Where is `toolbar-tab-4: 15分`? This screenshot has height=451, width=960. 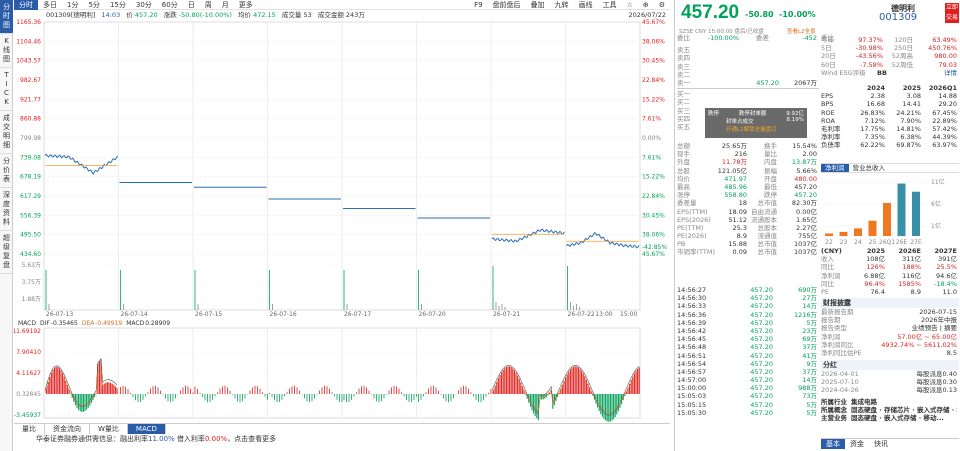 toolbar-tab-4: 15分 is located at coordinates (118, 5).